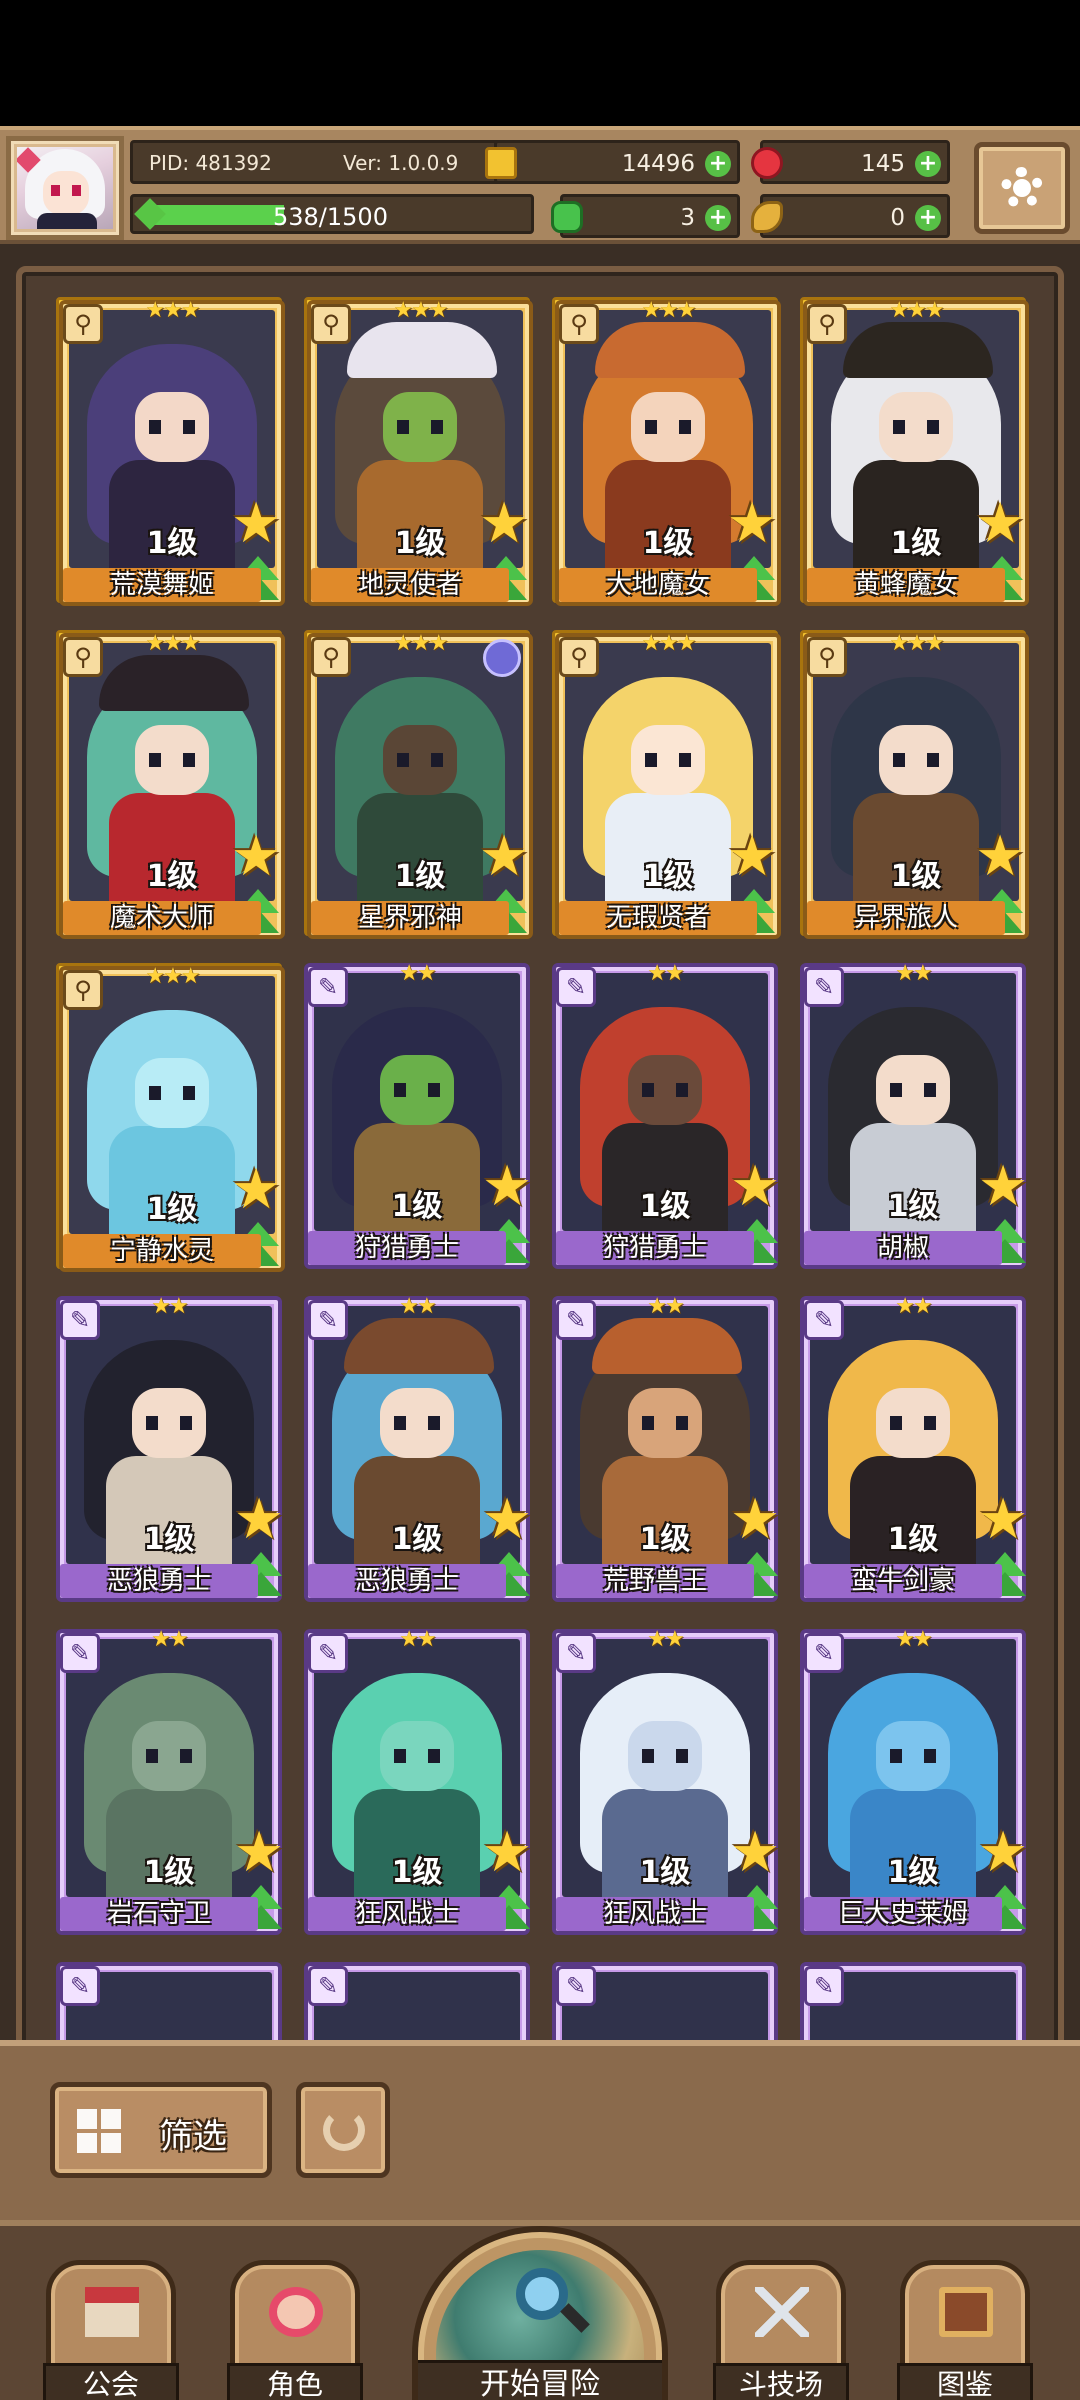 The height and width of the screenshot is (2400, 1080). I want to click on element-orb-icon, so click(502, 658).